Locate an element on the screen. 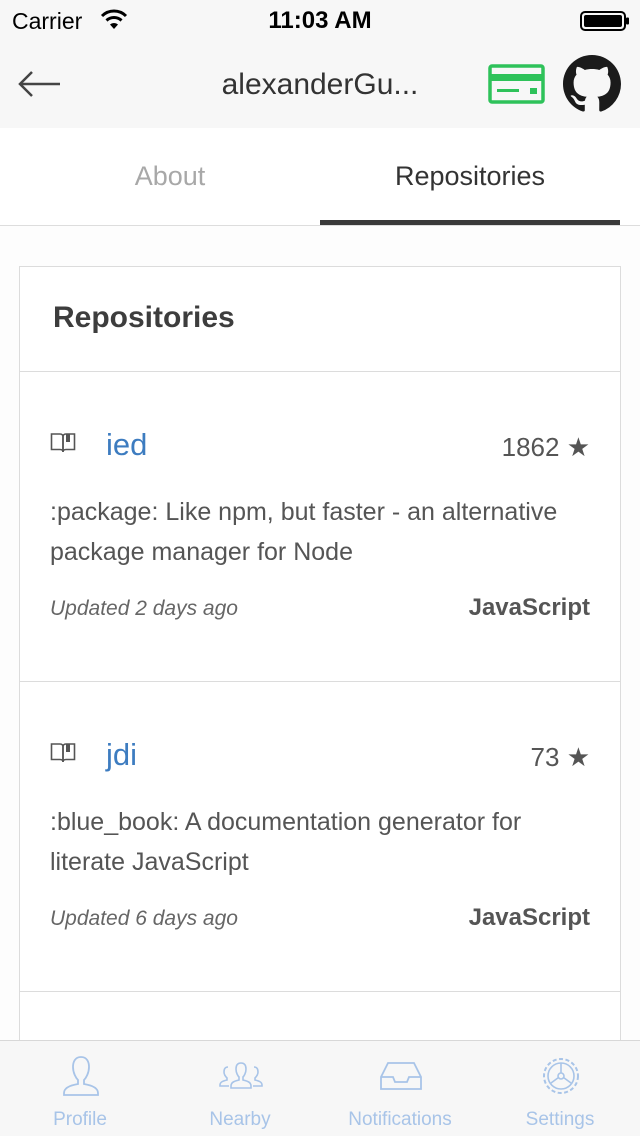  repo-stars: 73 ★ is located at coordinates (560, 757).